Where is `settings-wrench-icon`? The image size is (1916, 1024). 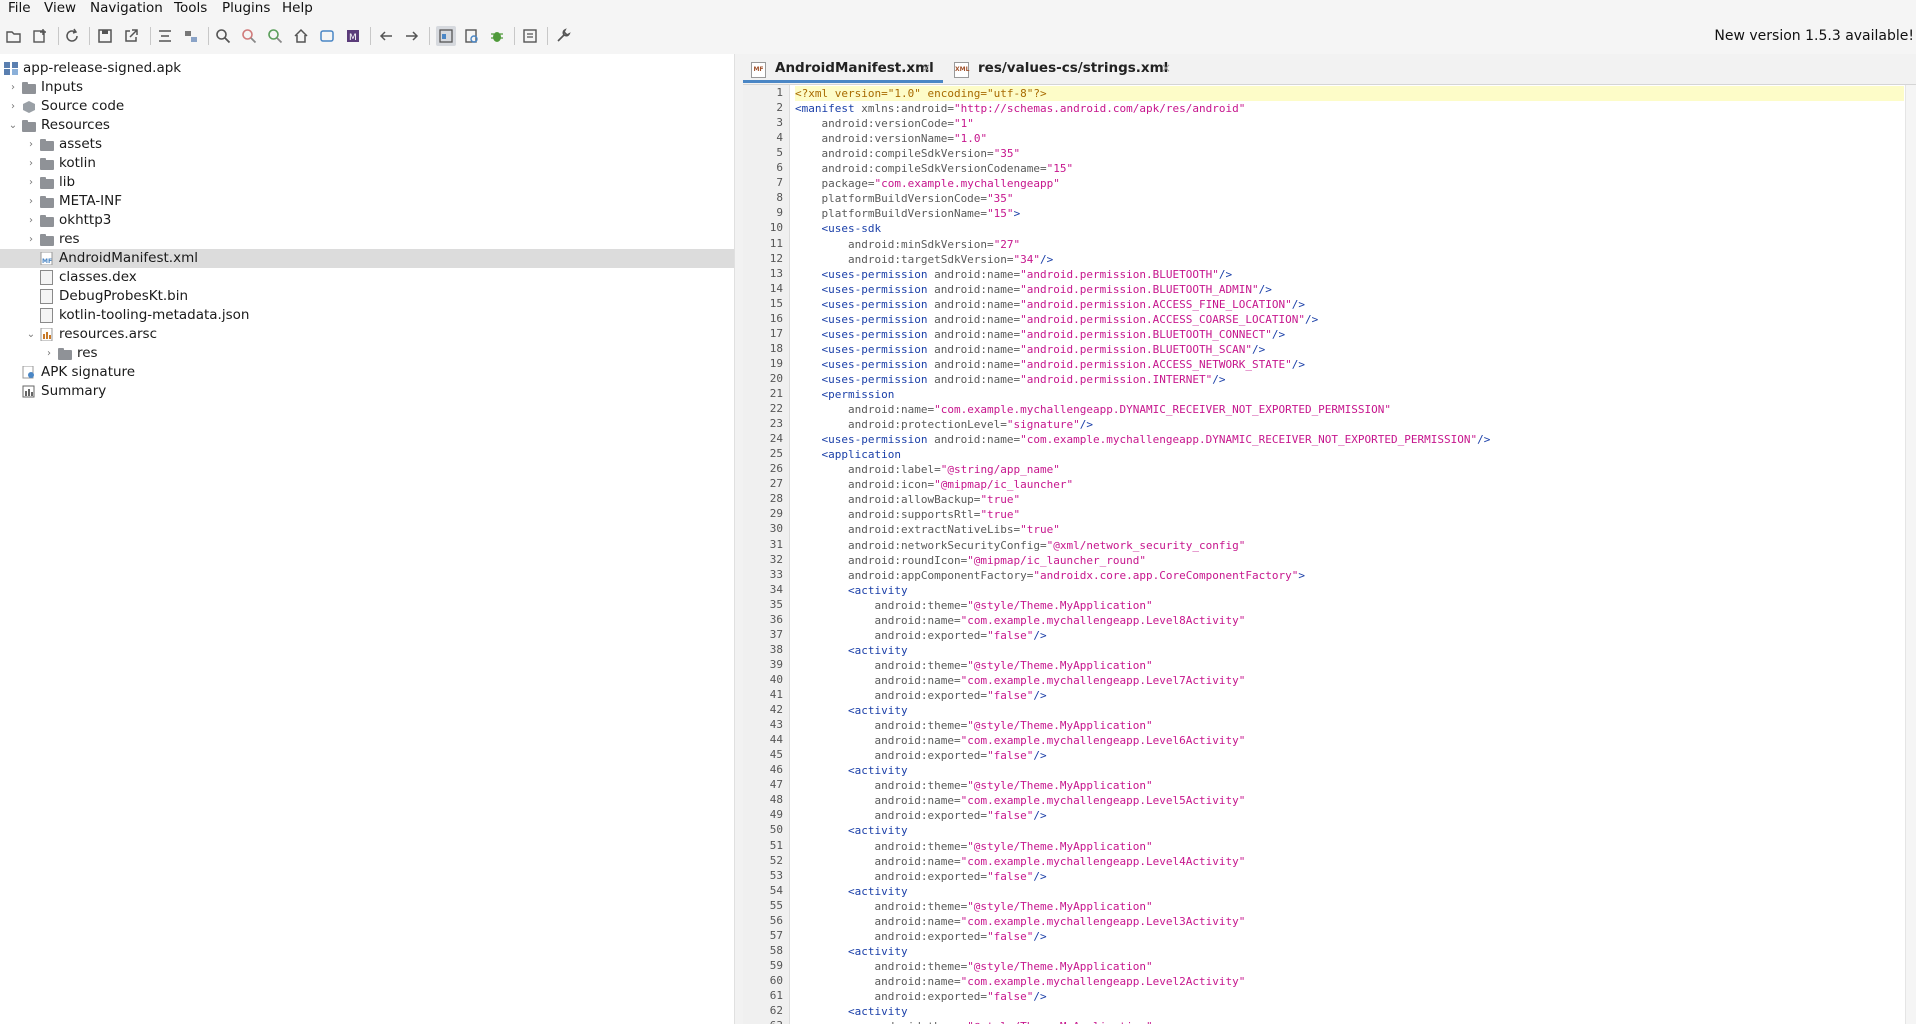
settings-wrench-icon is located at coordinates (563, 36).